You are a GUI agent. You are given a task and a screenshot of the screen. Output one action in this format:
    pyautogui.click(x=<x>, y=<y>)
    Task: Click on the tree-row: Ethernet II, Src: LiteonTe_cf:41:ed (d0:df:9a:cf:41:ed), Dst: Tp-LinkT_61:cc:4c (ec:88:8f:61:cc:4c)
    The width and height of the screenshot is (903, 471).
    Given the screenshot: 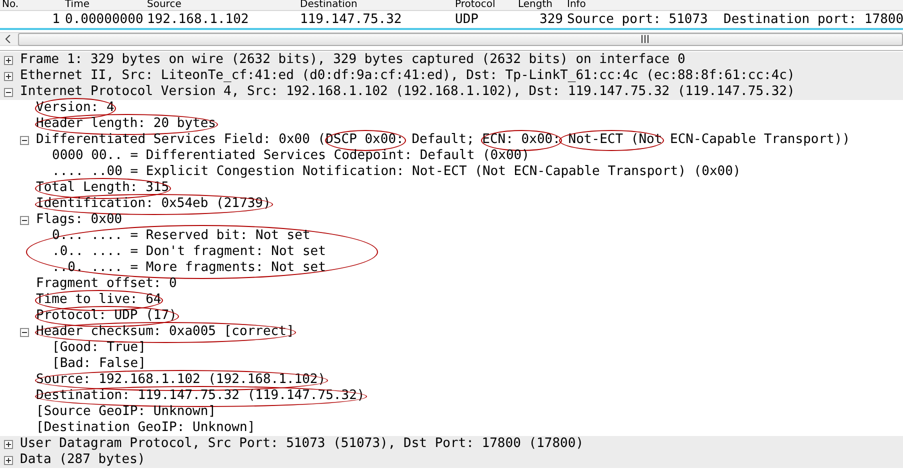 What is the action you would take?
    pyautogui.click(x=451, y=76)
    